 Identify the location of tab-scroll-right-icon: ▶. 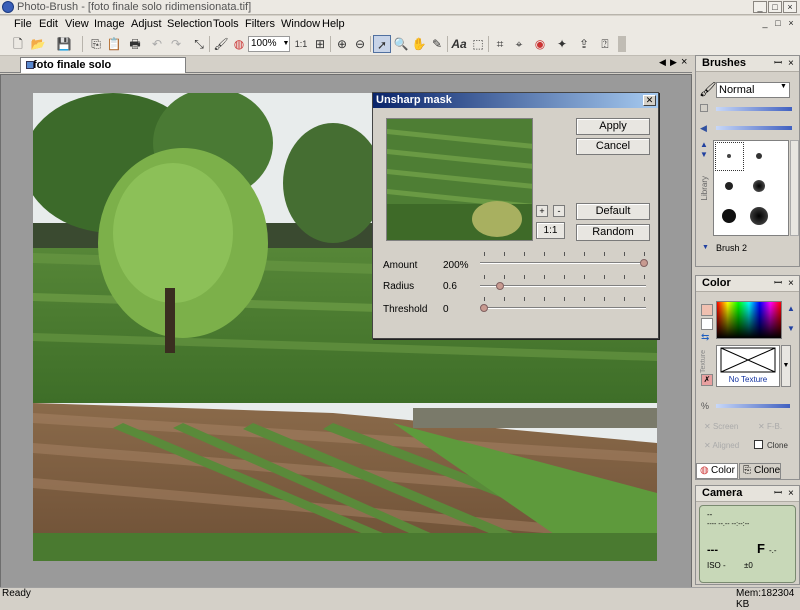
(673, 62).